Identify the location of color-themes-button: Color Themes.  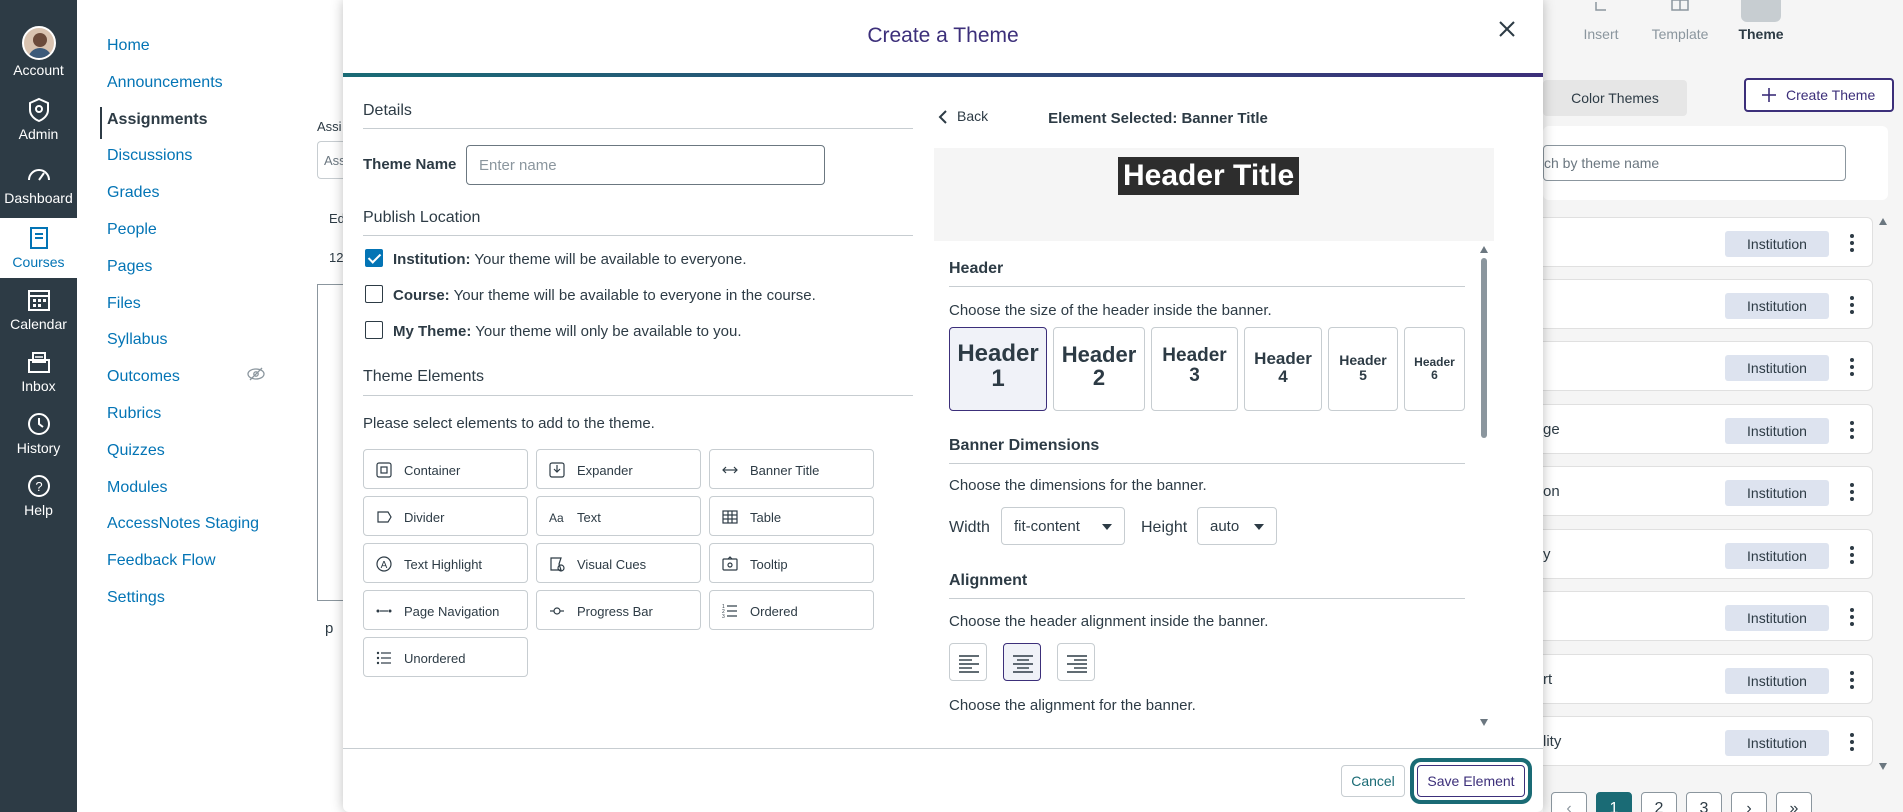
(1615, 98).